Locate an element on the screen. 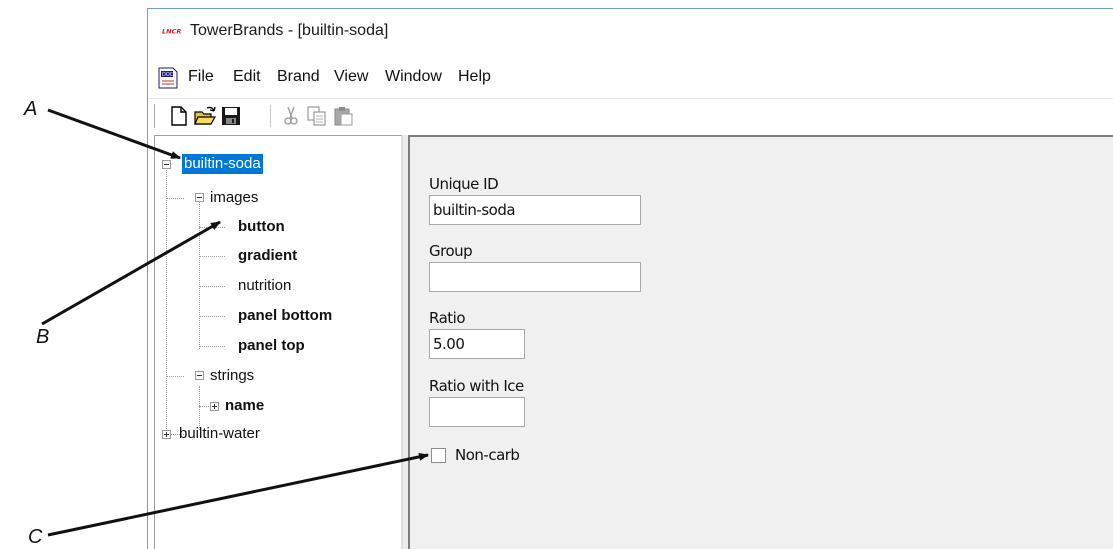 The height and width of the screenshot is (549, 1113). non-carb-label: Non-carb is located at coordinates (487, 455).